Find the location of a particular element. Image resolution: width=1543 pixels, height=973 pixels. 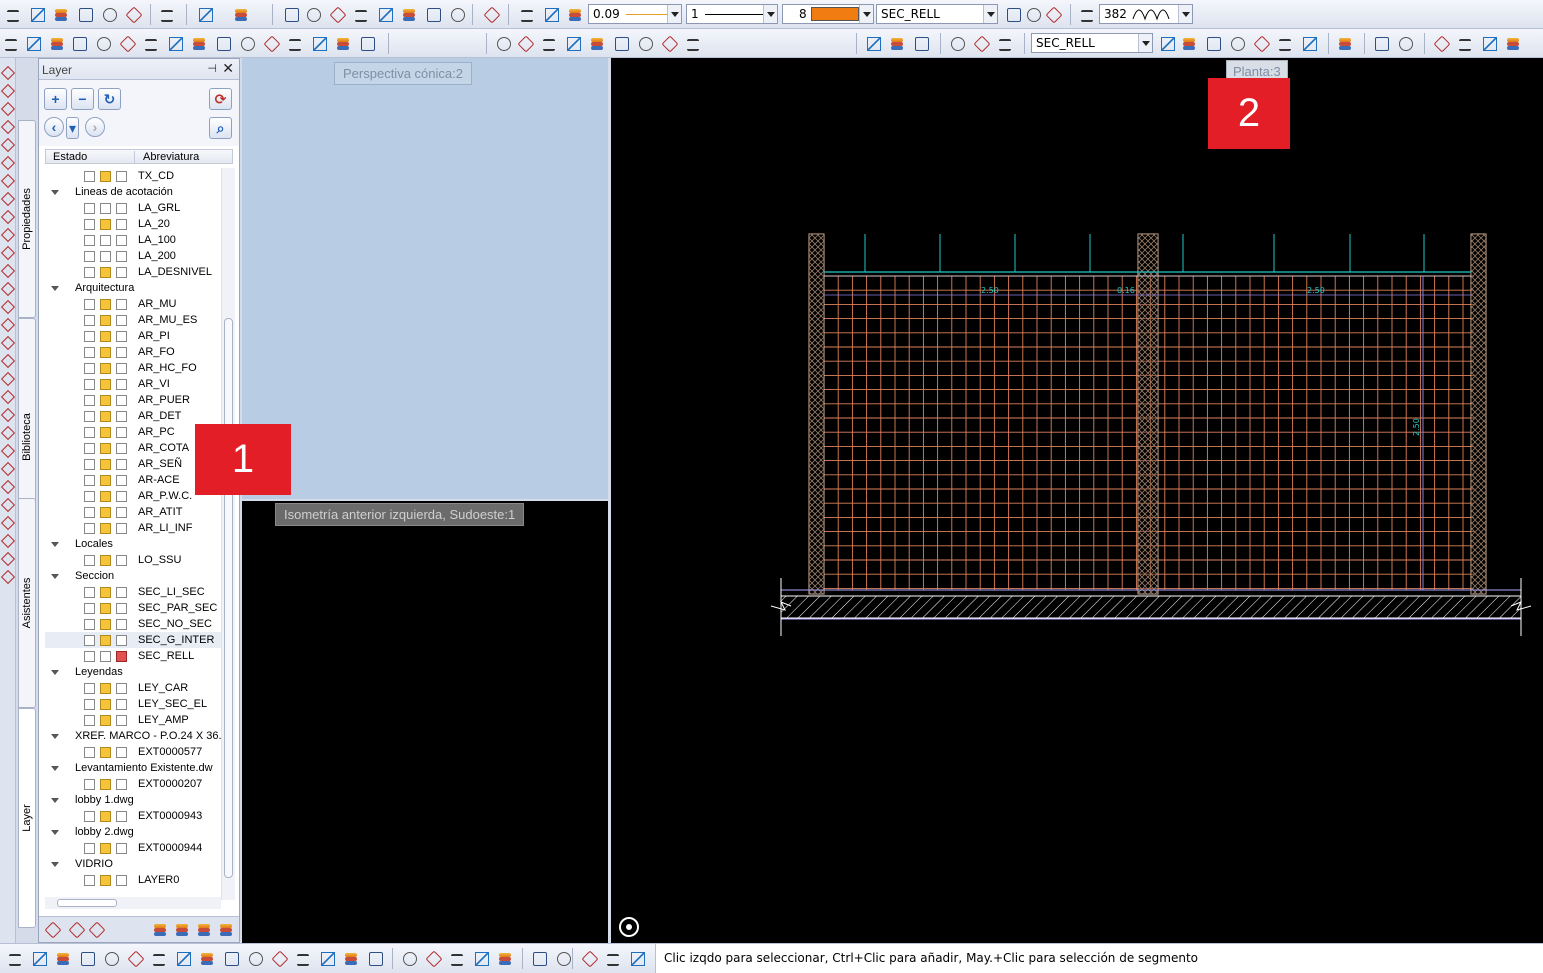

layer-group: Arquitectura is located at coordinates (133, 288).